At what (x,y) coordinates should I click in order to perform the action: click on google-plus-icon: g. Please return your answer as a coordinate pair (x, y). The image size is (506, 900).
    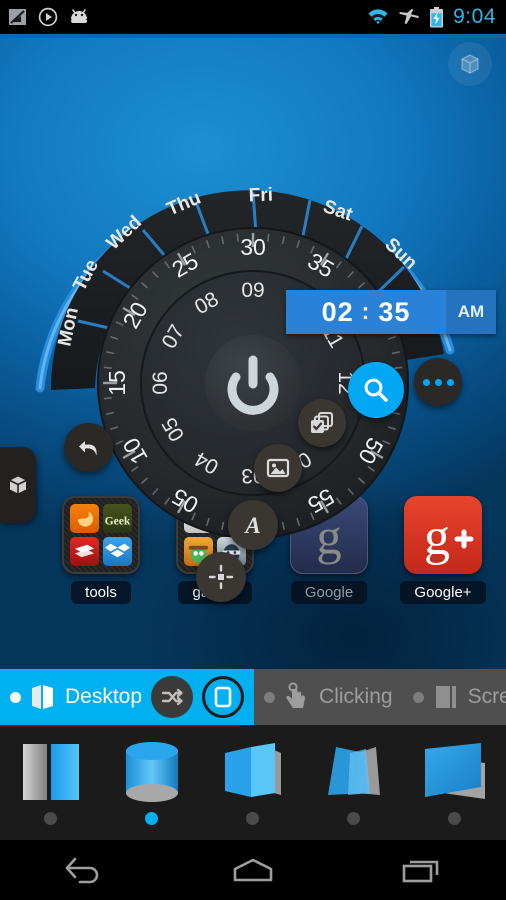
    Looking at the image, I should click on (443, 535).